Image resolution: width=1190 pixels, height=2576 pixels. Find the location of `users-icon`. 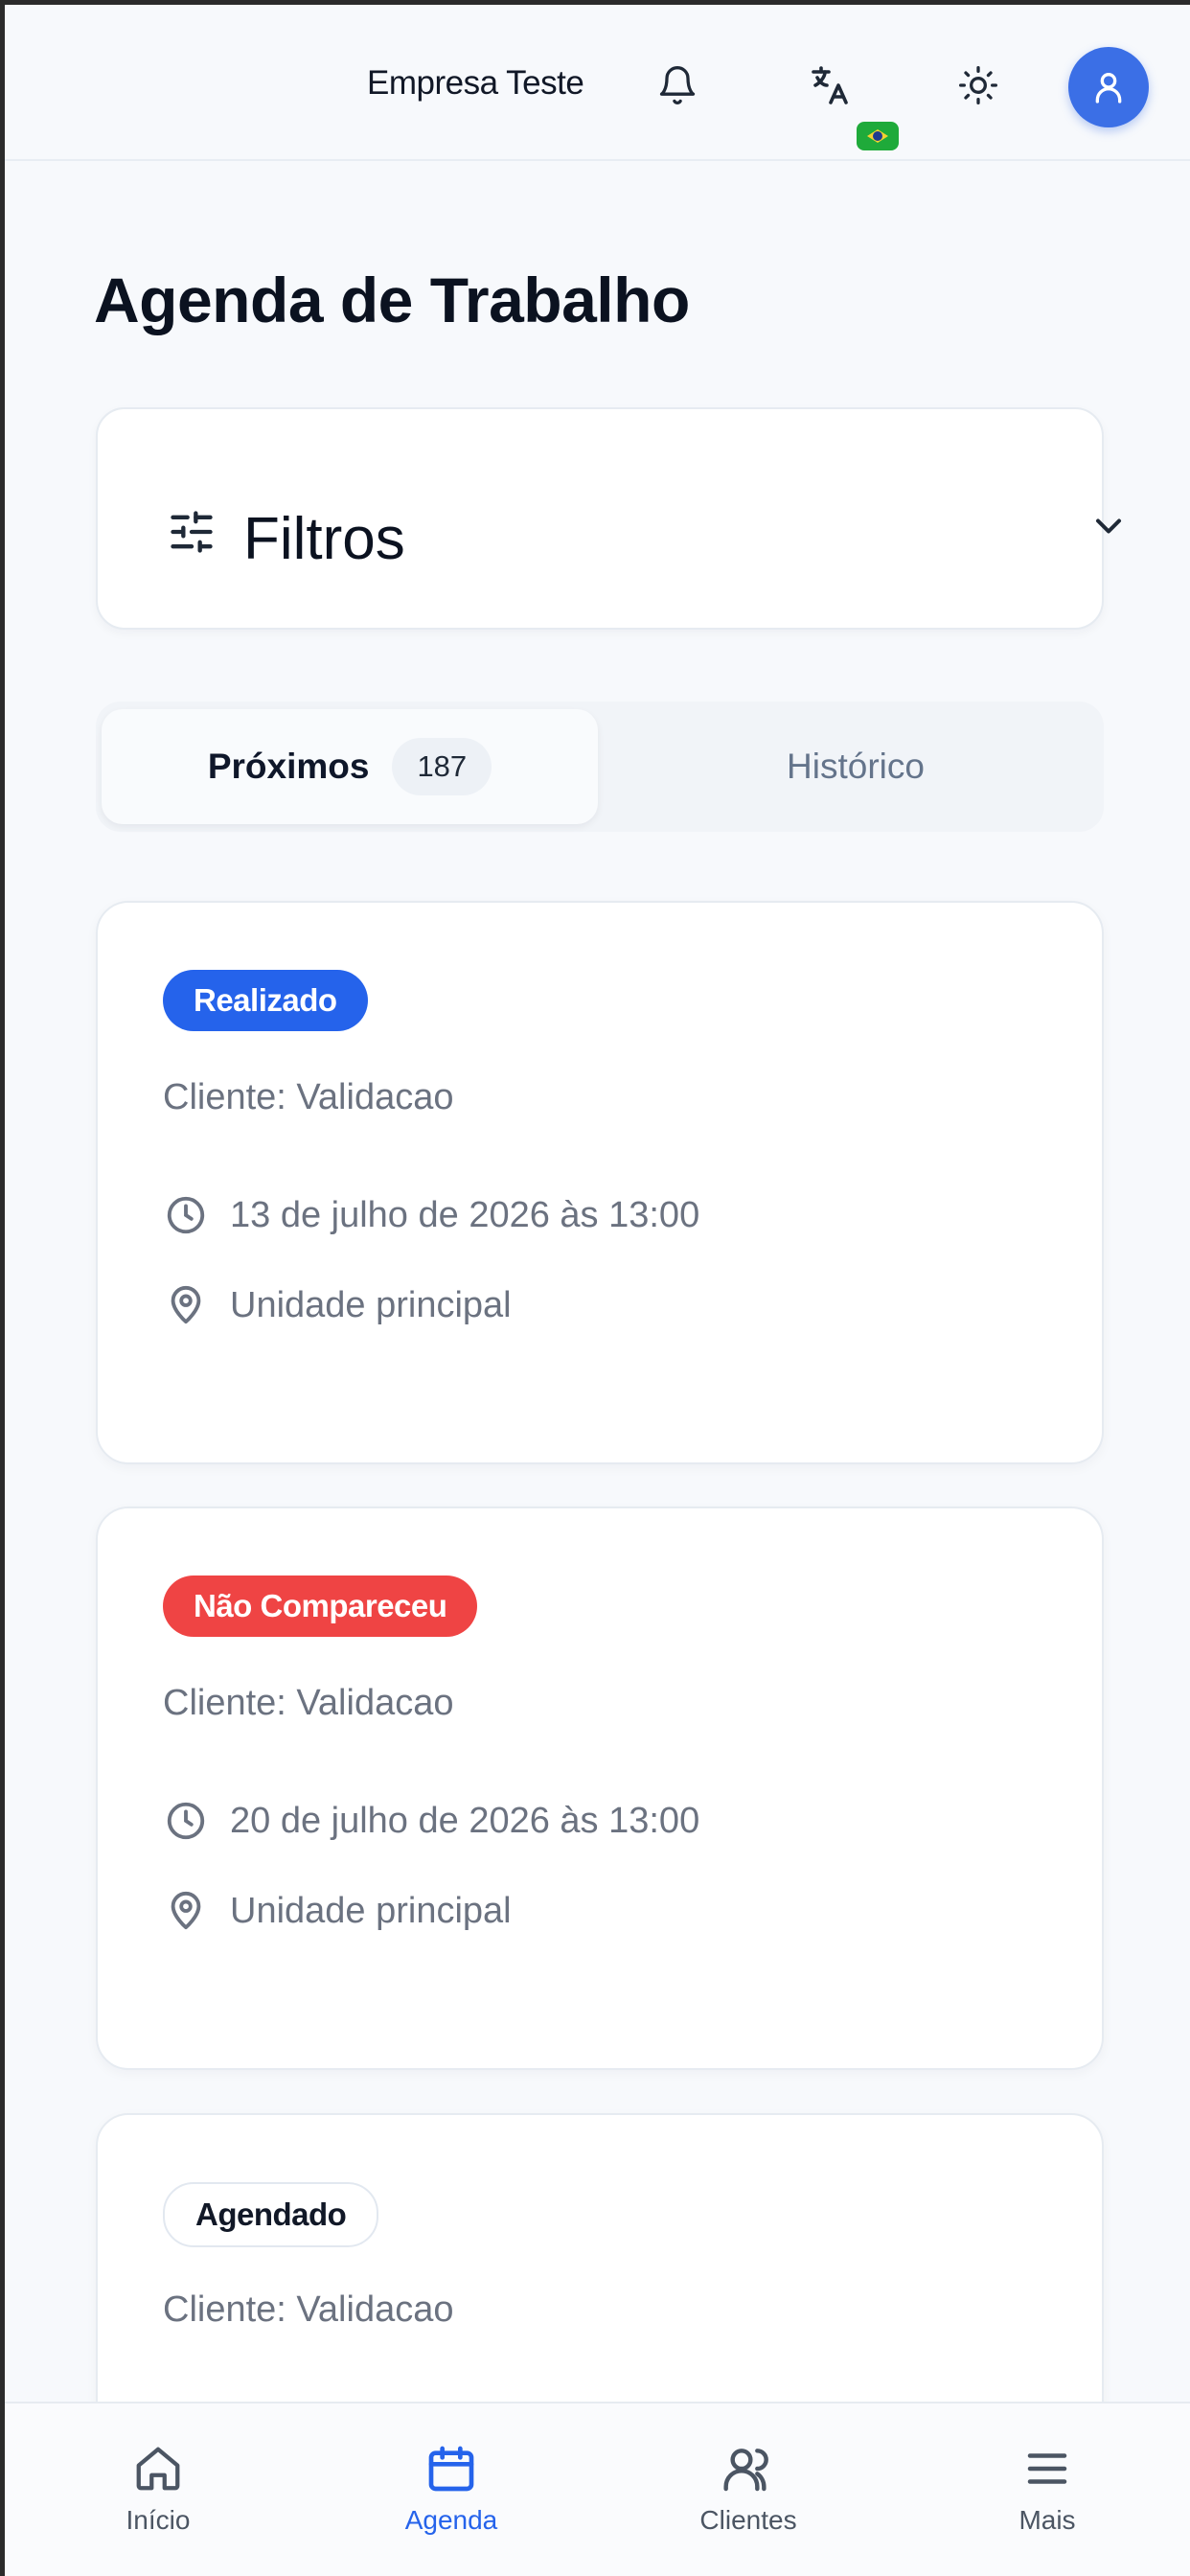

users-icon is located at coordinates (746, 2470).